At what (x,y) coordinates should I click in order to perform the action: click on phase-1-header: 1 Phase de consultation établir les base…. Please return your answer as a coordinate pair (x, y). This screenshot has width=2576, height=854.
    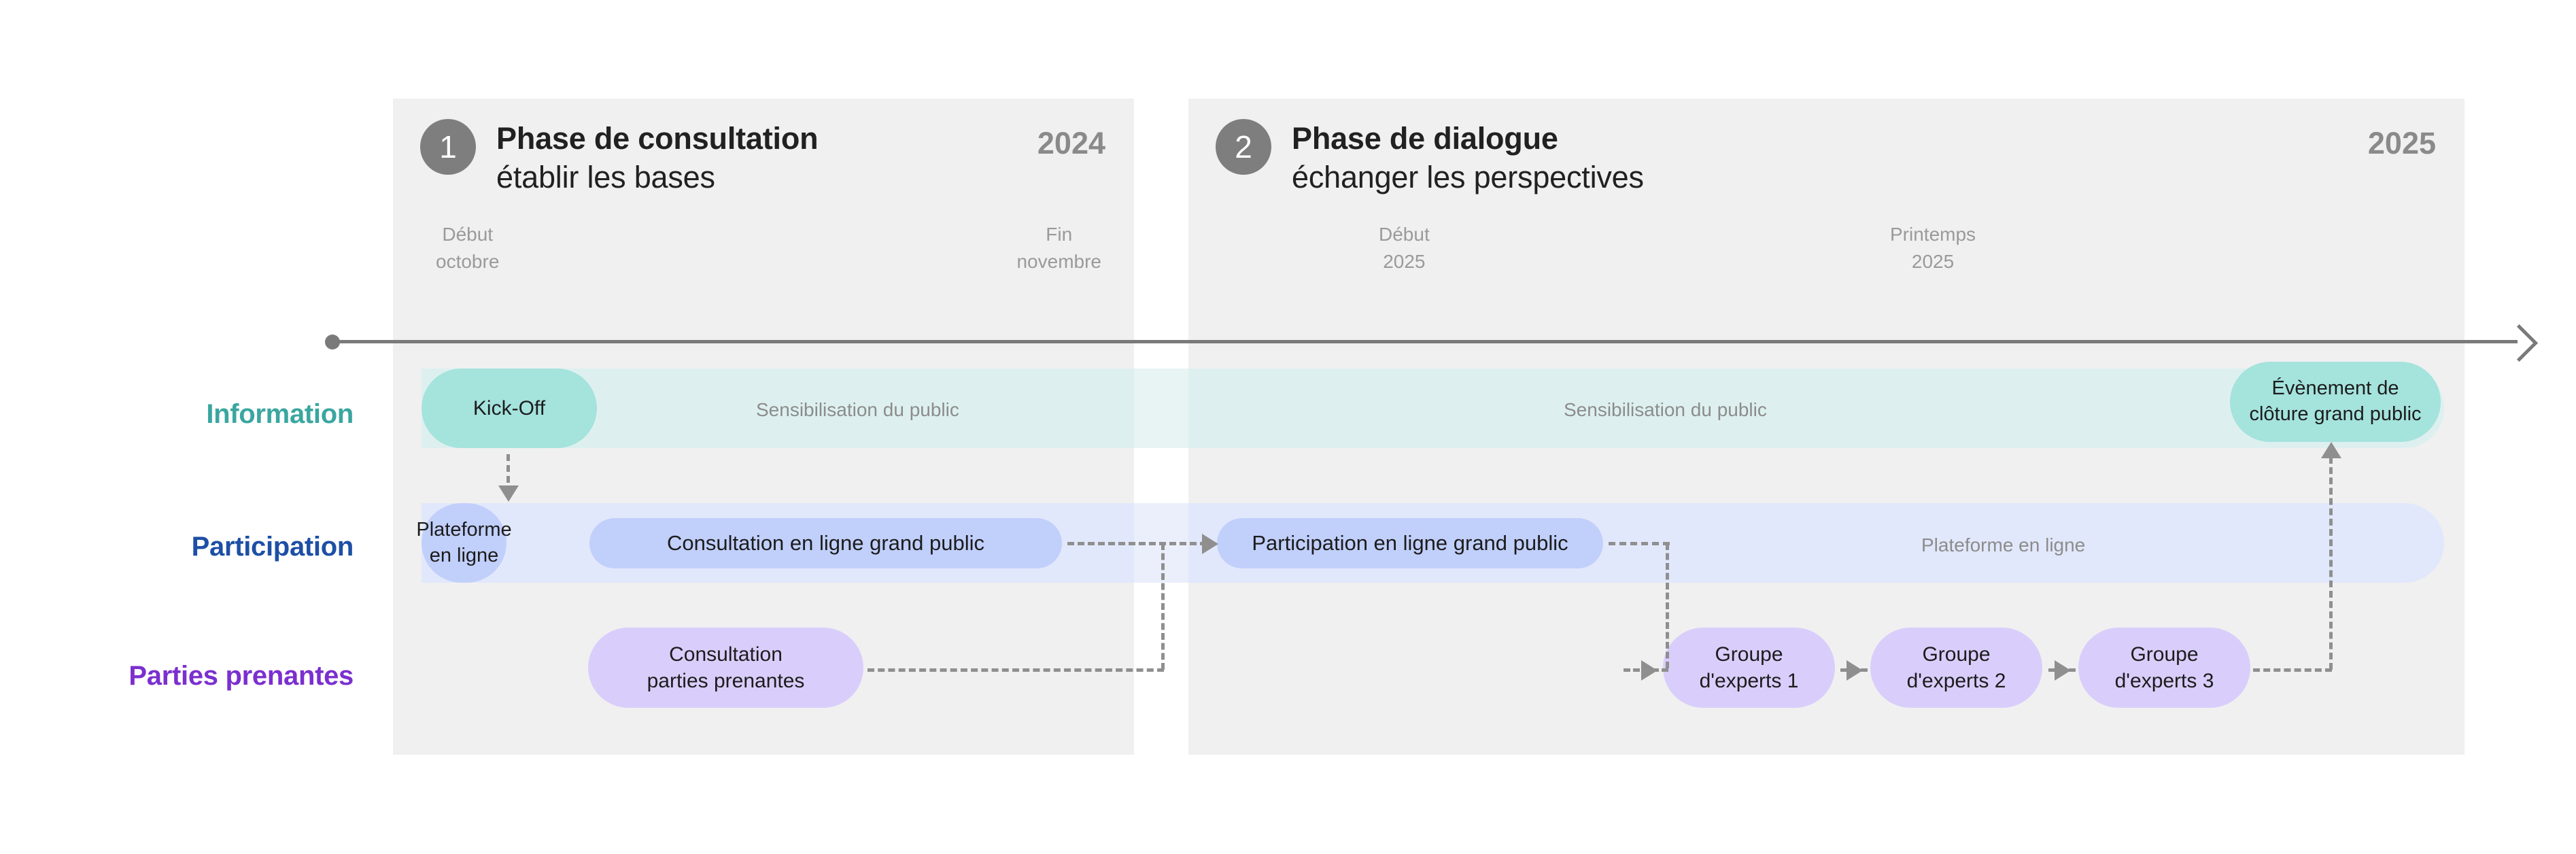
    Looking at the image, I should click on (619, 157).